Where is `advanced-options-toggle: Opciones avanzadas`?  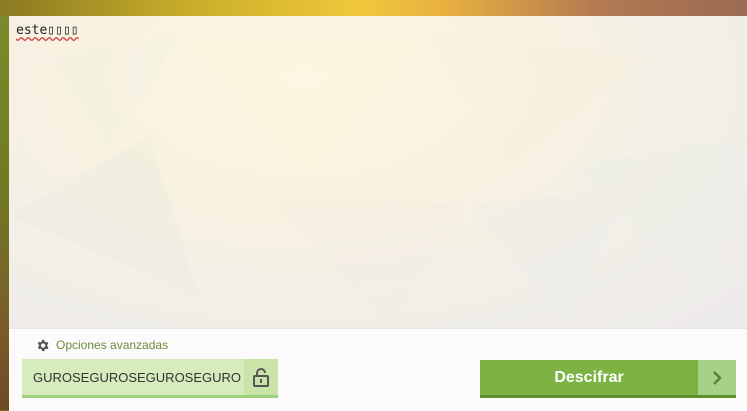
advanced-options-toggle: Opciones avanzadas is located at coordinates (101, 345).